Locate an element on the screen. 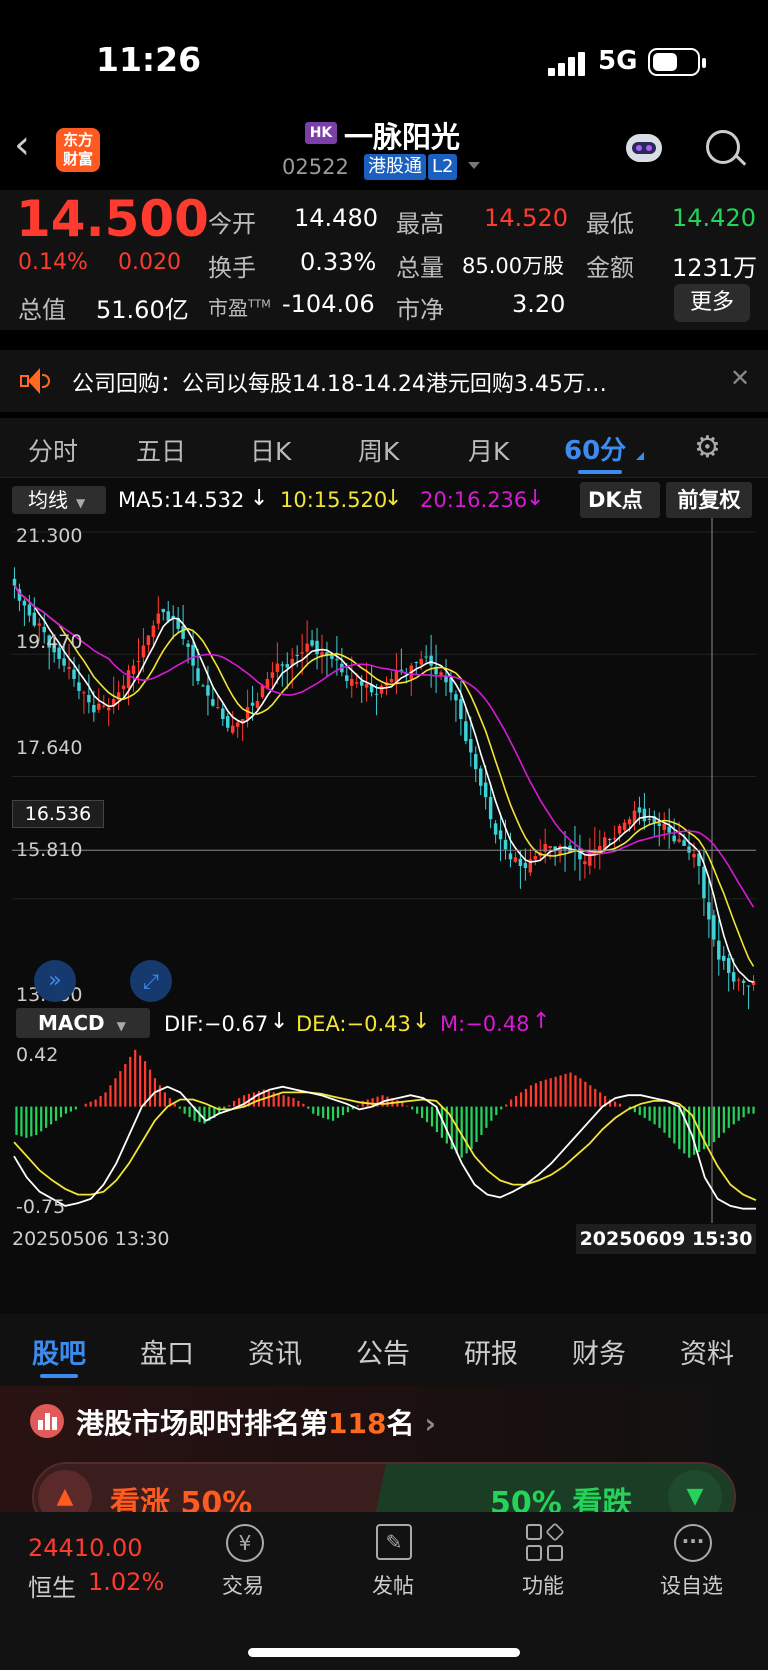  grid-icon is located at coordinates (545, 1542).